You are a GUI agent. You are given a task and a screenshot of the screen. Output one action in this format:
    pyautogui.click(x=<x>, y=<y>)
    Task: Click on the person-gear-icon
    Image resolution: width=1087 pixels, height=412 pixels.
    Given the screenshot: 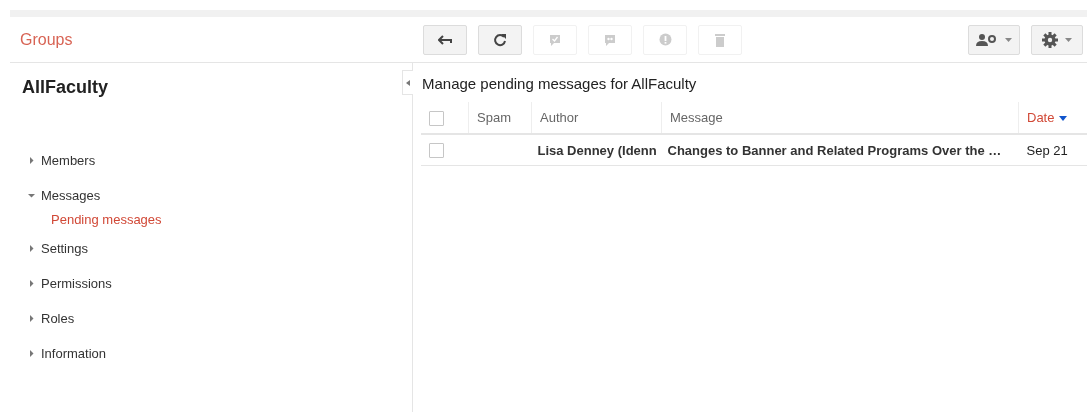 What is the action you would take?
    pyautogui.click(x=987, y=39)
    